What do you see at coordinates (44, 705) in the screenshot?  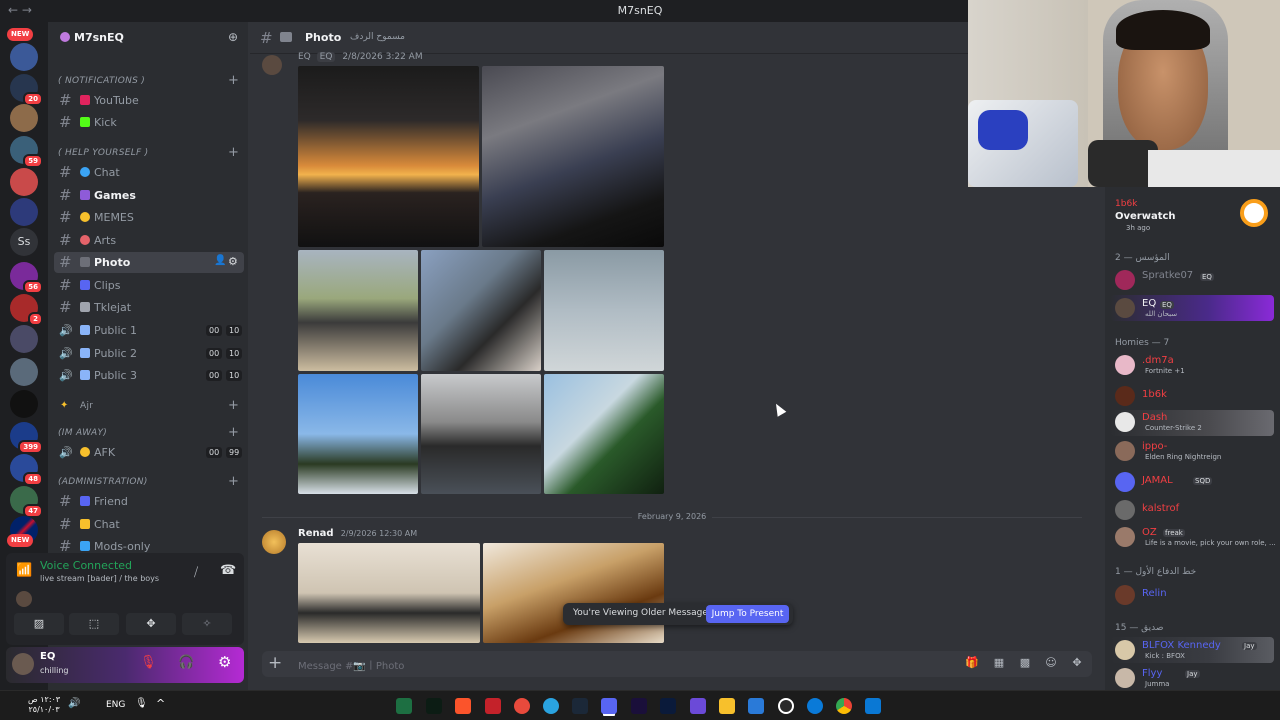 I see `clock: ١٢:٠٣ ص ٢٥/١٠/٠٣` at bounding box center [44, 705].